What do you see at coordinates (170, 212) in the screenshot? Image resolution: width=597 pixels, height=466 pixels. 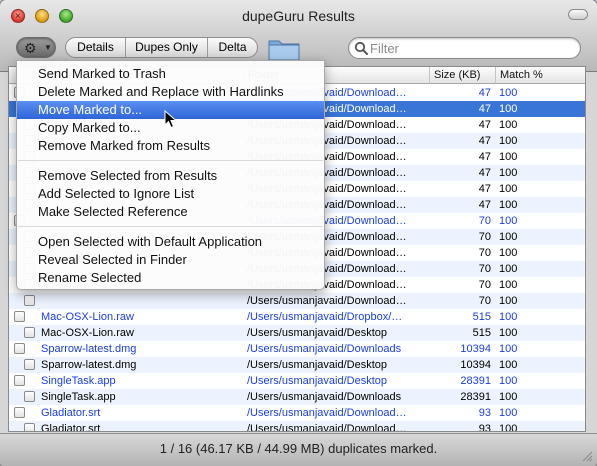 I see `menu-item: Make Selected Reference` at bounding box center [170, 212].